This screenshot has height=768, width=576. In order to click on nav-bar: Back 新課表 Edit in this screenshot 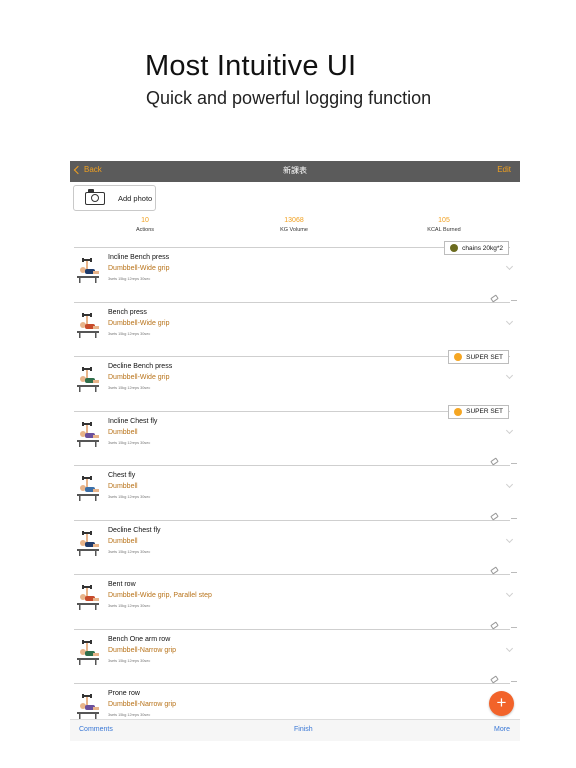, I will do `click(295, 171)`.